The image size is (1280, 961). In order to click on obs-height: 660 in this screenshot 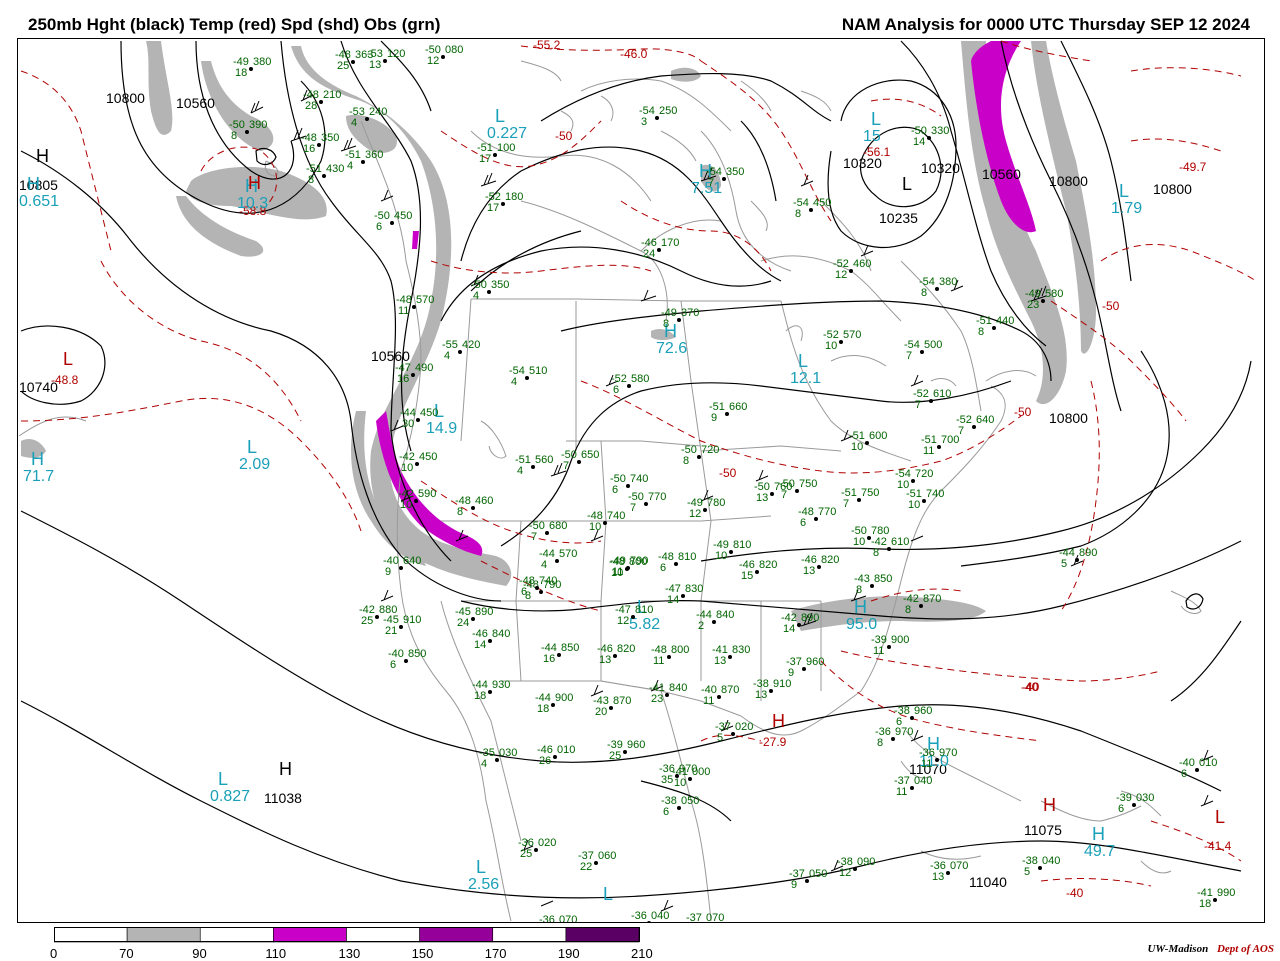, I will do `click(738, 407)`.